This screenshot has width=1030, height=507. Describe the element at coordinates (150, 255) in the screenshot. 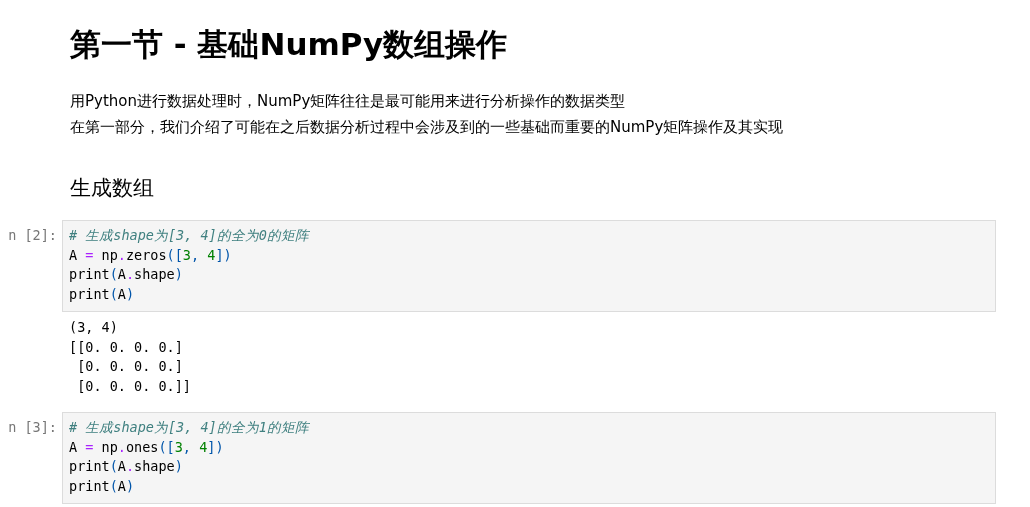

I see `code-line: A = np.zeros([3, 4])` at that location.